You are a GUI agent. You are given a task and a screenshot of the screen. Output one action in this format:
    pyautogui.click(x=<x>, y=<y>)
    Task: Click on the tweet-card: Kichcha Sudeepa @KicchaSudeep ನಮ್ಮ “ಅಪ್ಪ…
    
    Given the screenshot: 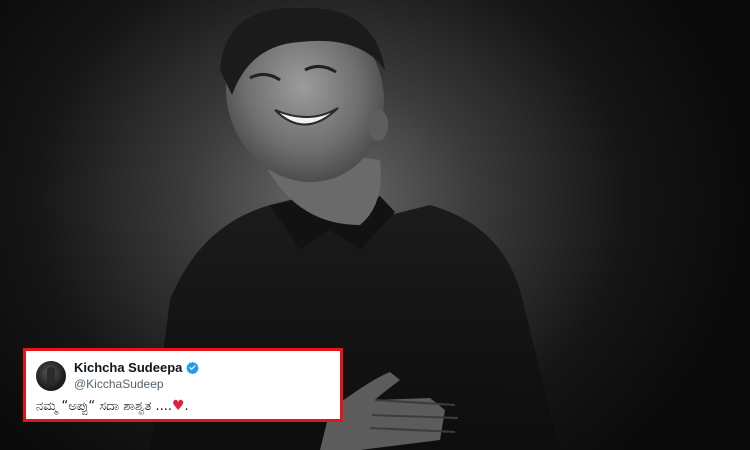 What is the action you would take?
    pyautogui.click(x=183, y=385)
    